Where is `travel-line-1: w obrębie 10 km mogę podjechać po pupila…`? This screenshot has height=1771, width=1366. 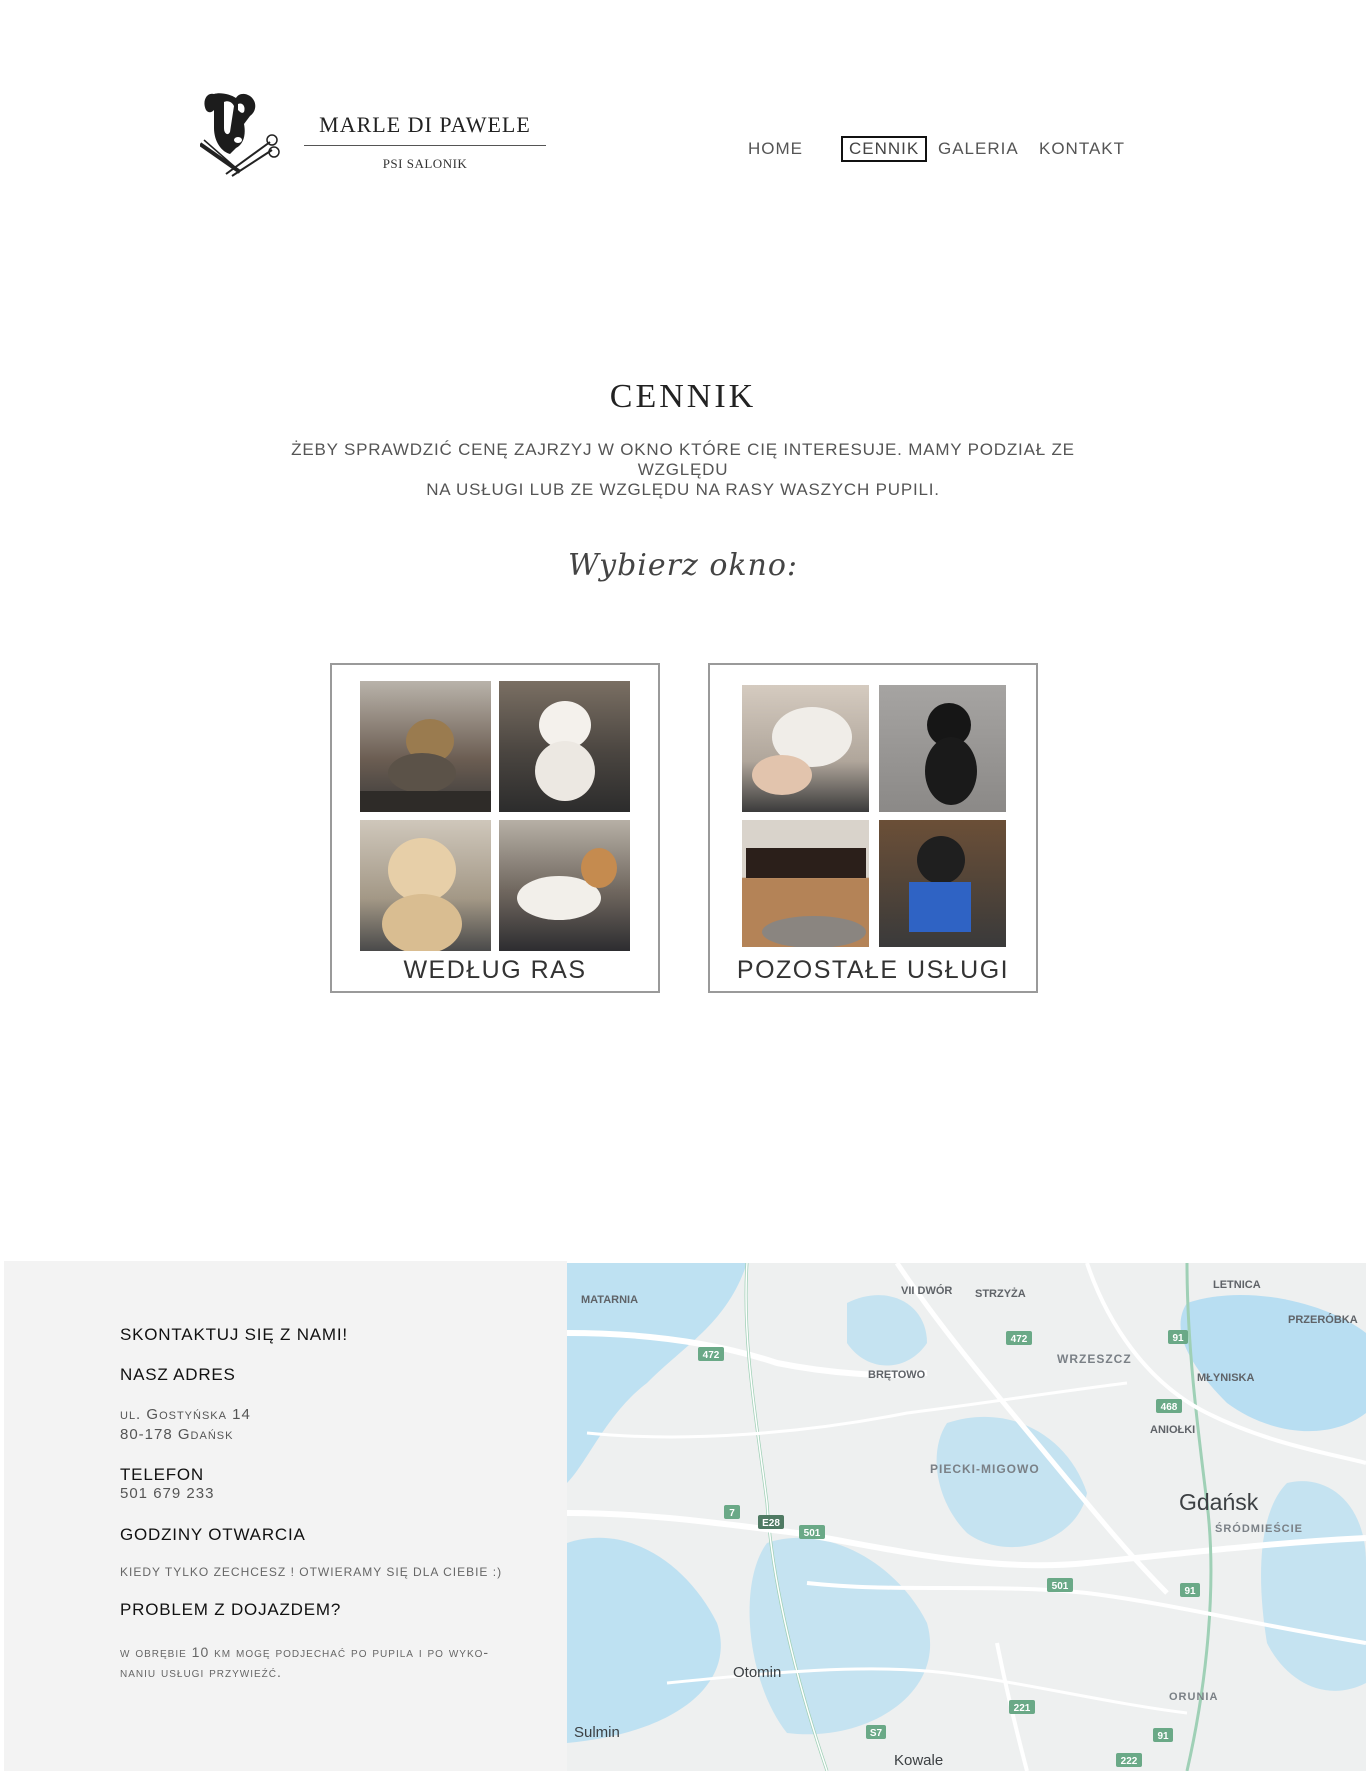
travel-line-1: w obrębie 10 km mogę podjechać po pupila… is located at coordinates (305, 1652).